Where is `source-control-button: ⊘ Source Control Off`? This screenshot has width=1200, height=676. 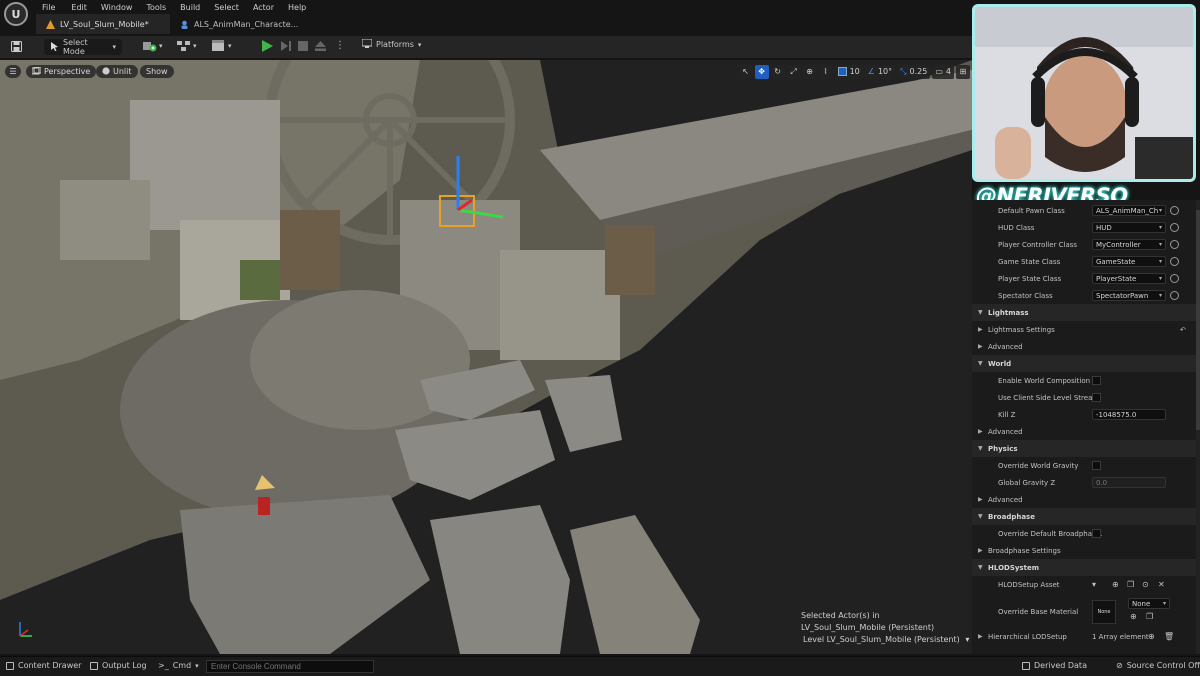
source-control-button: ⊘ Source Control Off is located at coordinates (1158, 665).